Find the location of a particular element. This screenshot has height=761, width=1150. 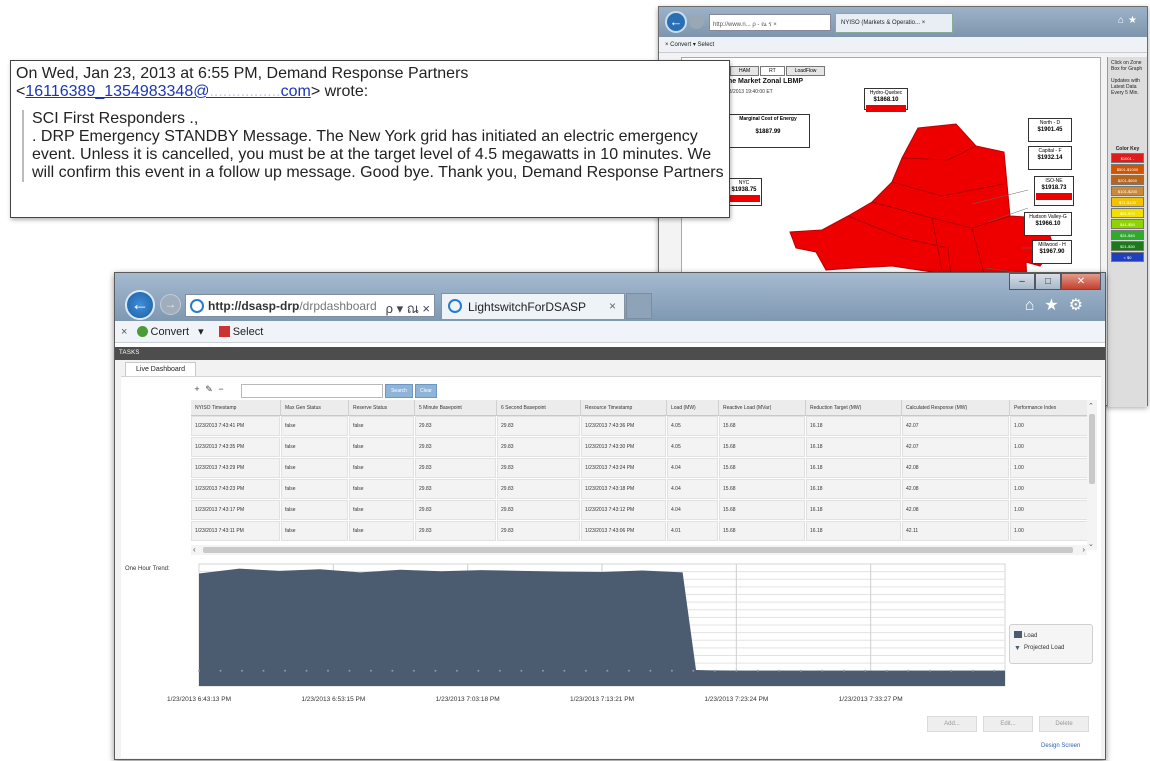

zone-label: Hydro-Quebec is located at coordinates (886, 93).